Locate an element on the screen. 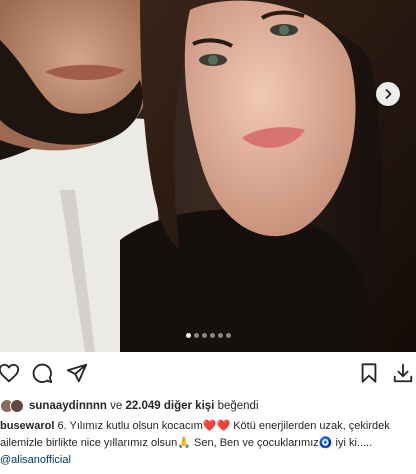  liker-avatars is located at coordinates (13, 406).